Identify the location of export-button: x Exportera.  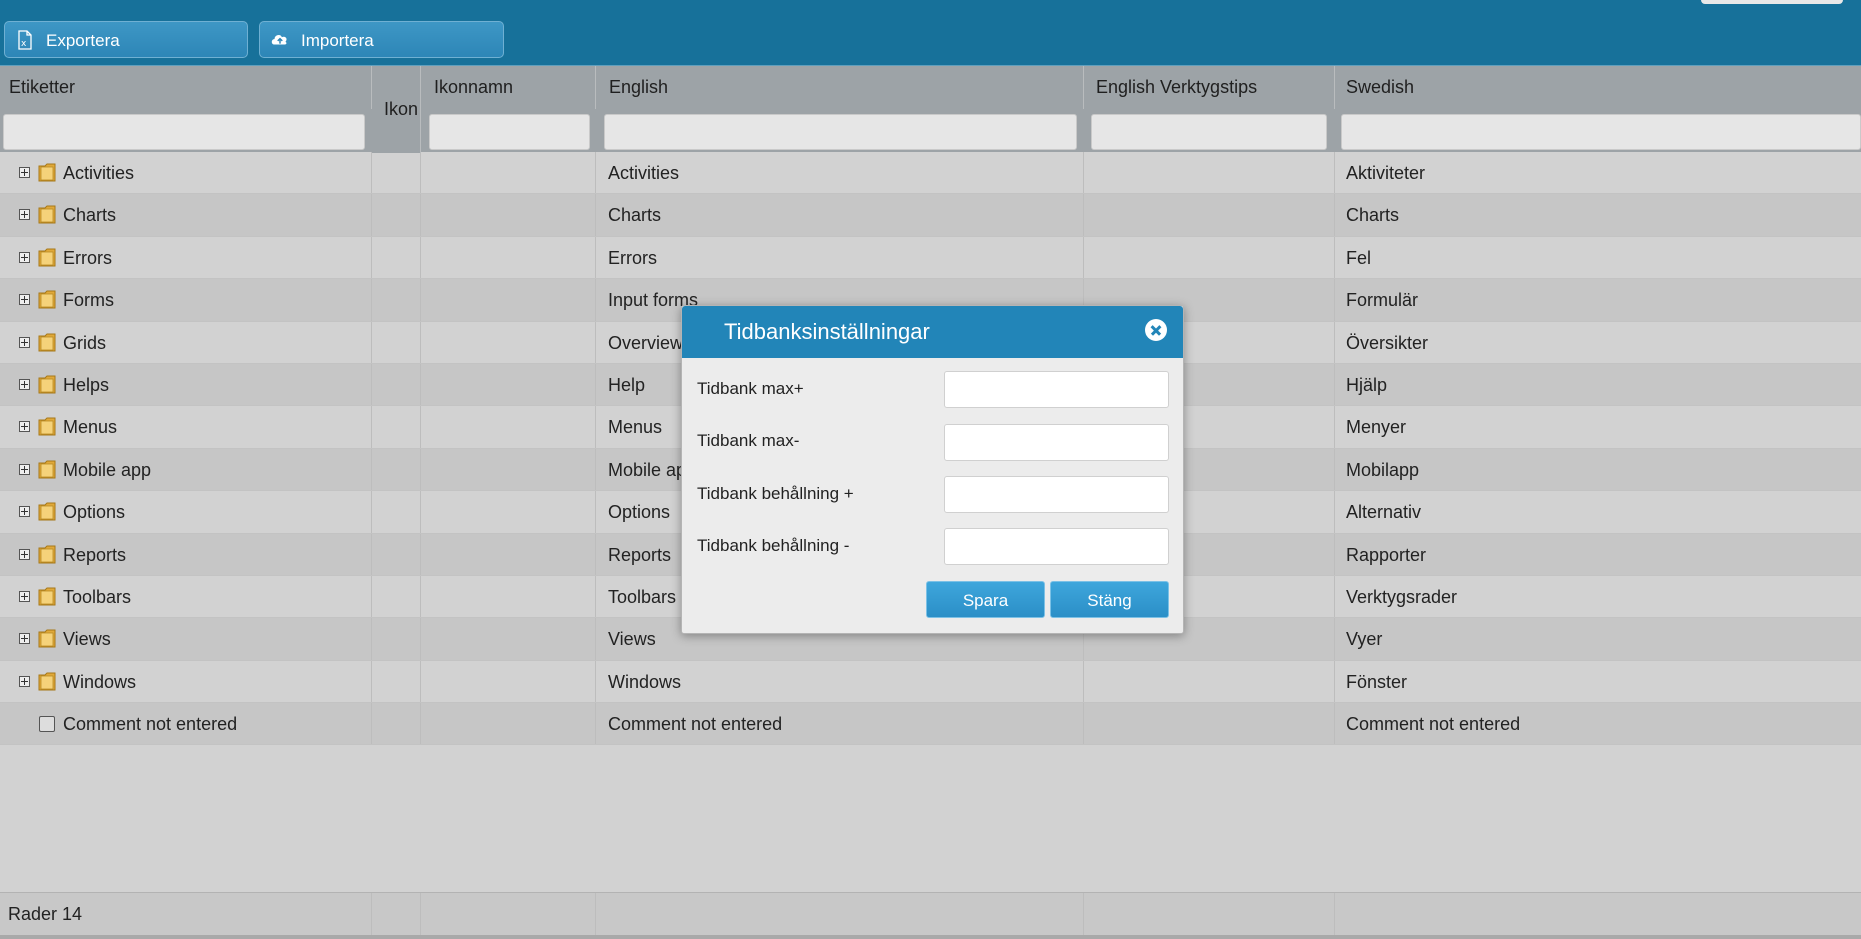
(126, 39).